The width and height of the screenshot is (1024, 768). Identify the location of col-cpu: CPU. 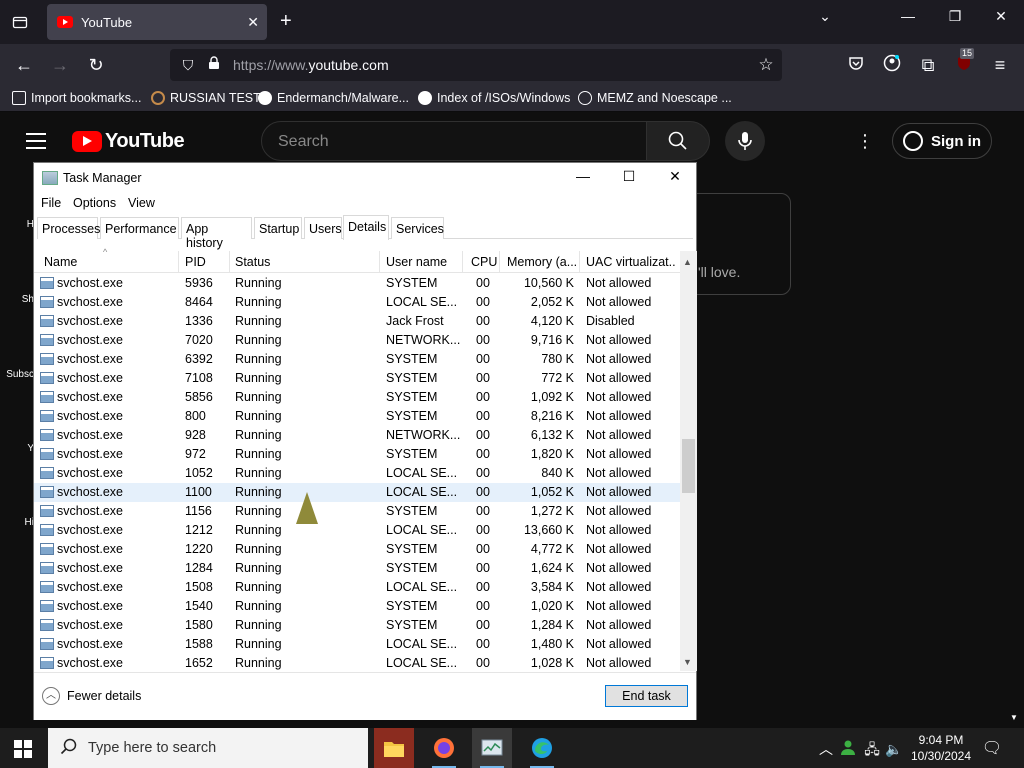
(484, 262).